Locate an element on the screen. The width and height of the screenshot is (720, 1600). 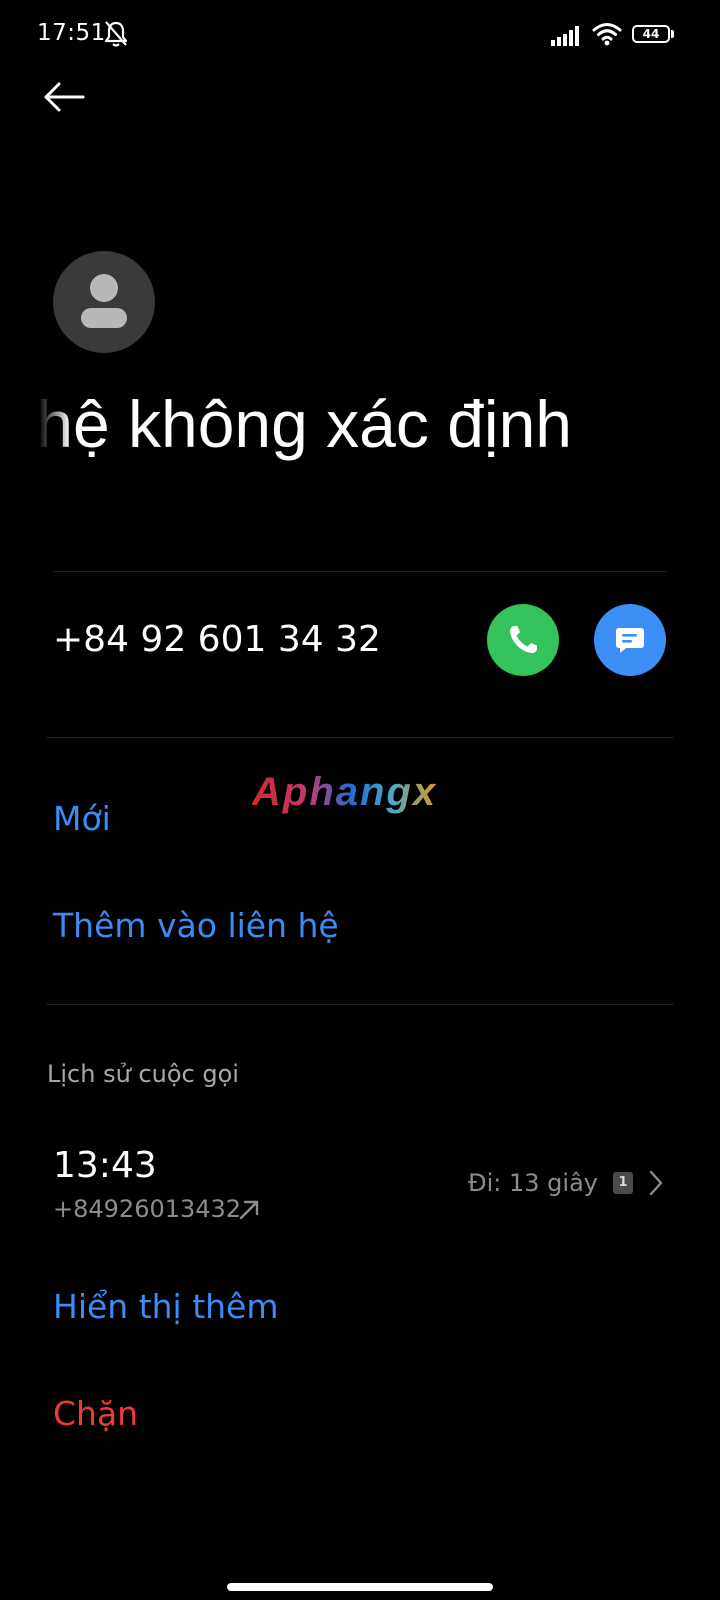
message-icon is located at coordinates (630, 640).